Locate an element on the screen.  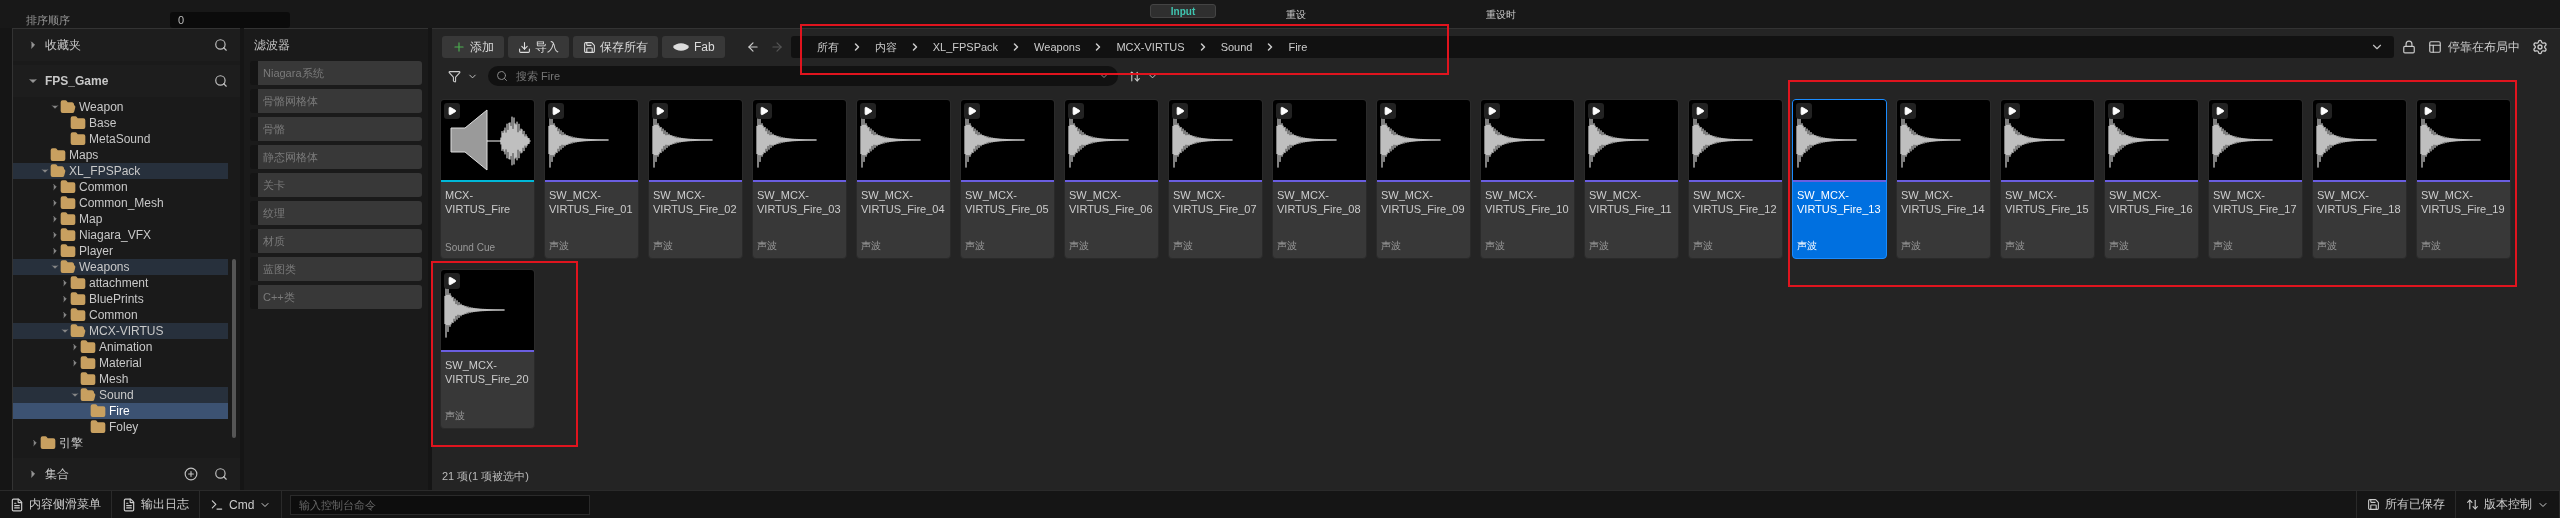
asset-tile: SW_MCX-VIRTUS_Fire_18 声波 is located at coordinates (2359, 179).